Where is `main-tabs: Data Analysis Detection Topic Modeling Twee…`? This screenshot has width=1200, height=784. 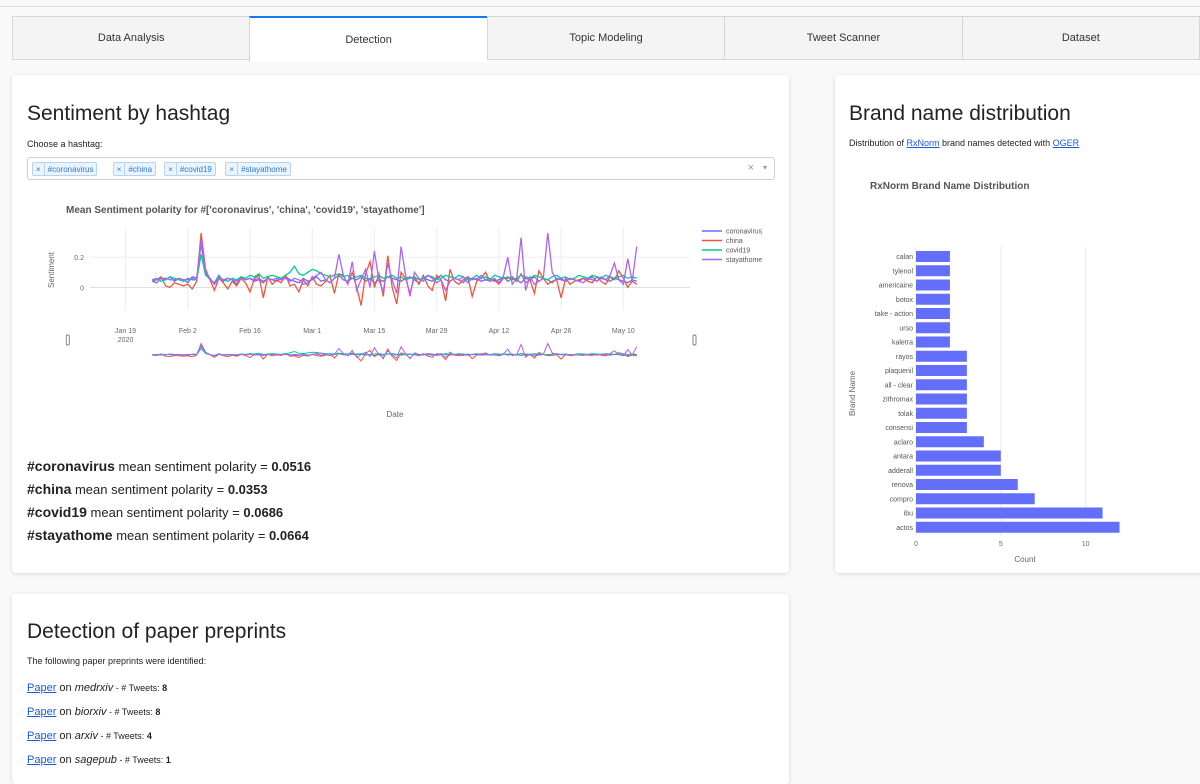 main-tabs: Data Analysis Detection Topic Modeling Twee… is located at coordinates (606, 39).